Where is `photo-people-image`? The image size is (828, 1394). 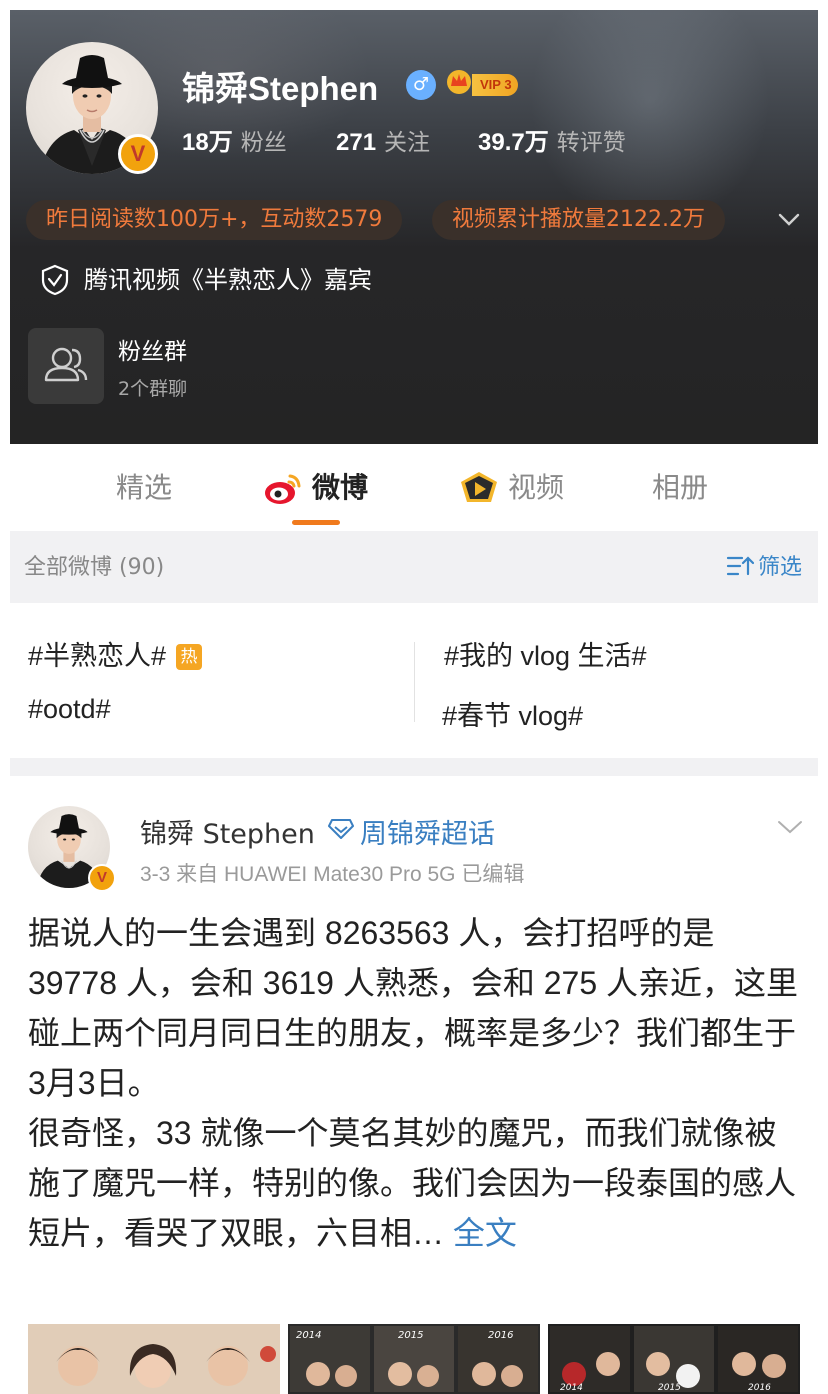 photo-people-image is located at coordinates (154, 1359).